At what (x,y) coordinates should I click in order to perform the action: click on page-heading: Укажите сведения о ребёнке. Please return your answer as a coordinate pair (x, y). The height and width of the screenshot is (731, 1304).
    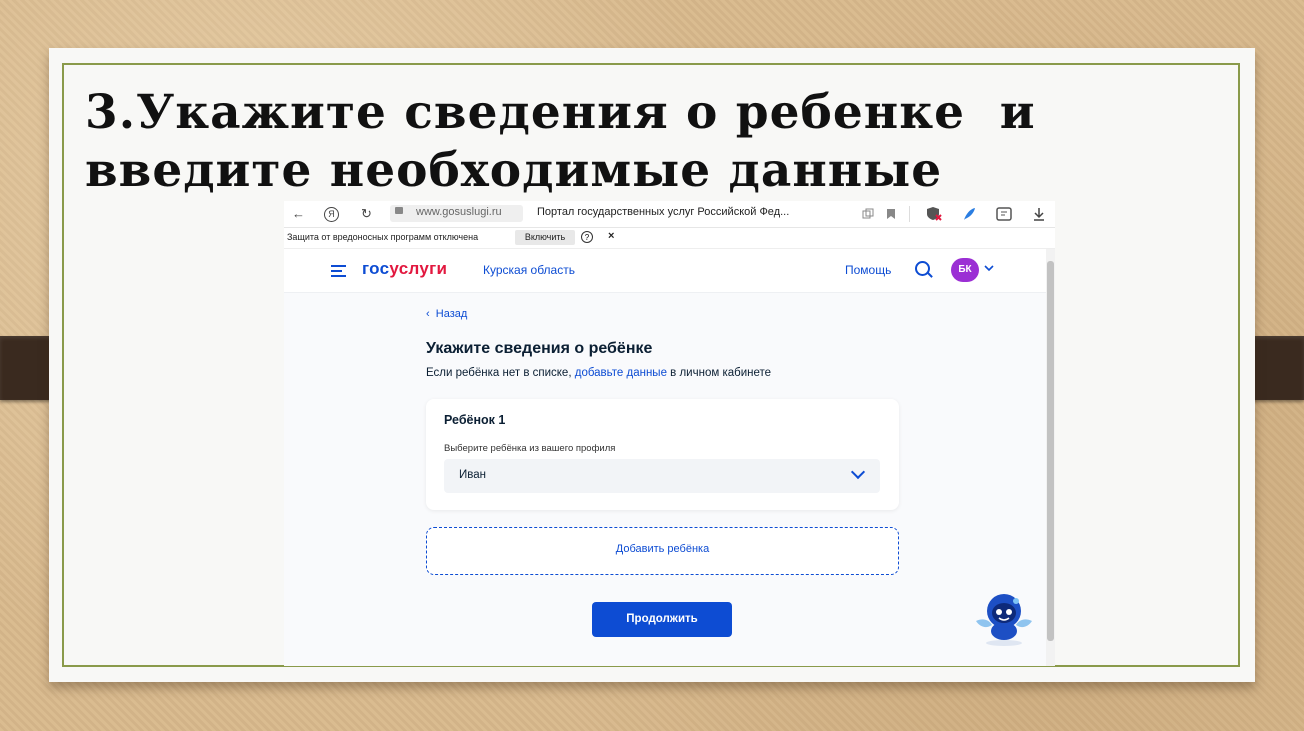
    Looking at the image, I should click on (539, 348).